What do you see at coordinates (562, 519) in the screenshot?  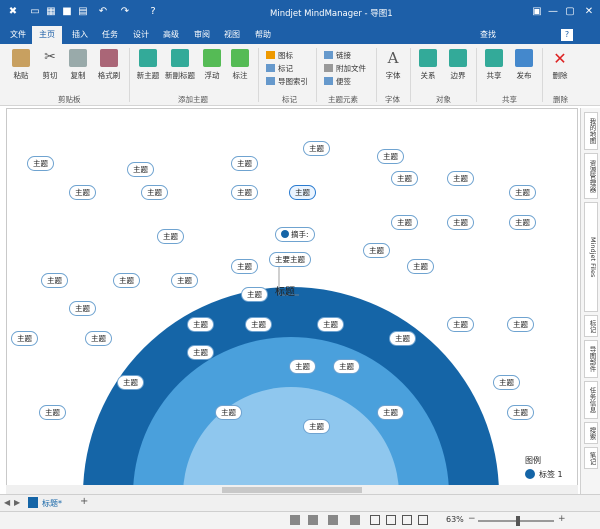 I see `zoom-in-icon: +` at bounding box center [562, 519].